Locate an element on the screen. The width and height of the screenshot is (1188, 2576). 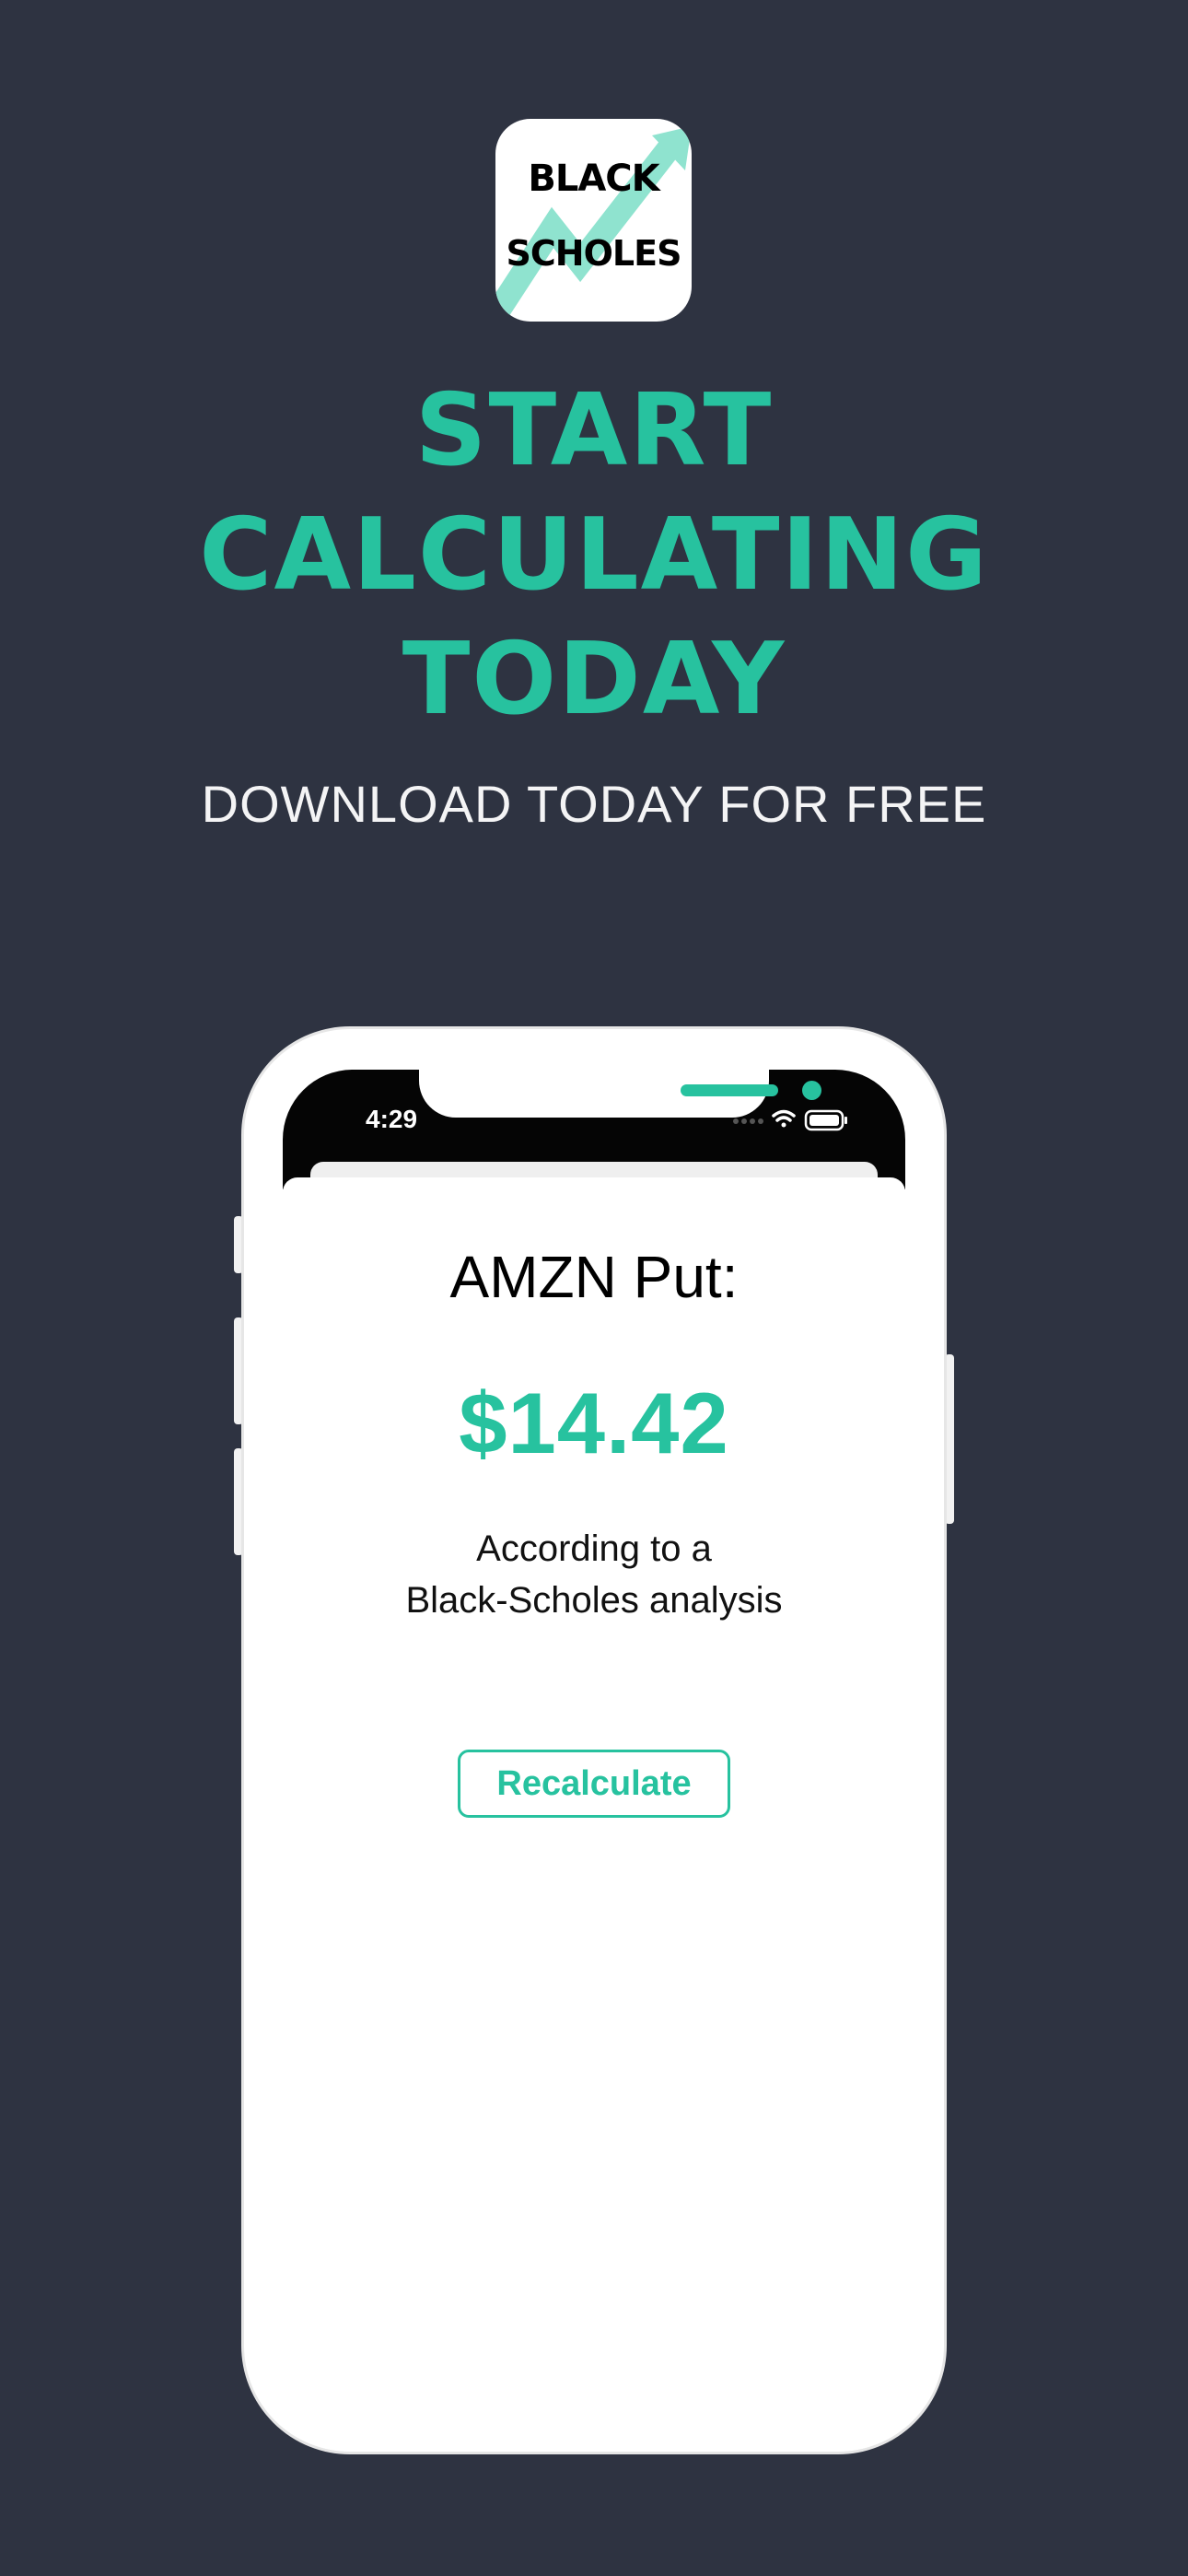
logo-text-scholes: SCHOLES is located at coordinates (594, 254).